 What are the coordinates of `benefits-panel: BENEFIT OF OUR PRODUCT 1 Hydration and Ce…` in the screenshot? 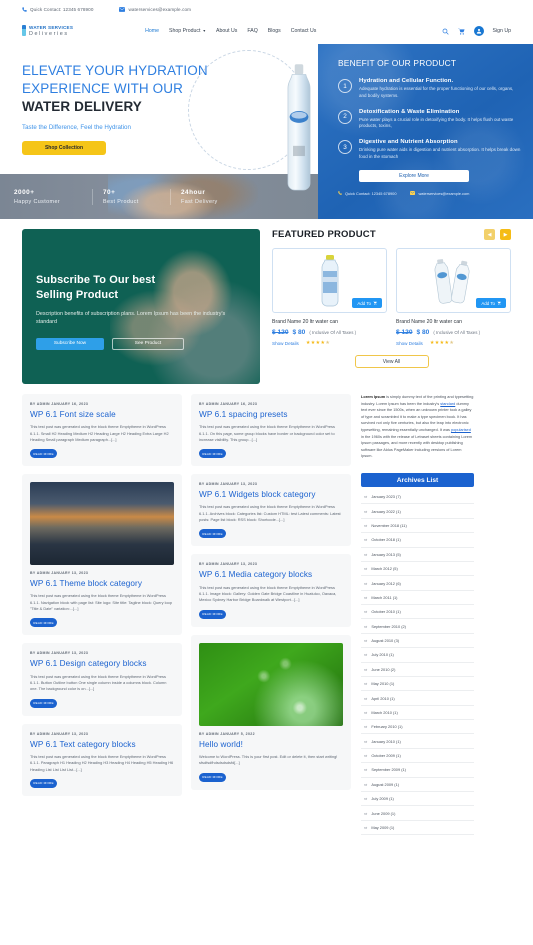 It's located at (425, 131).